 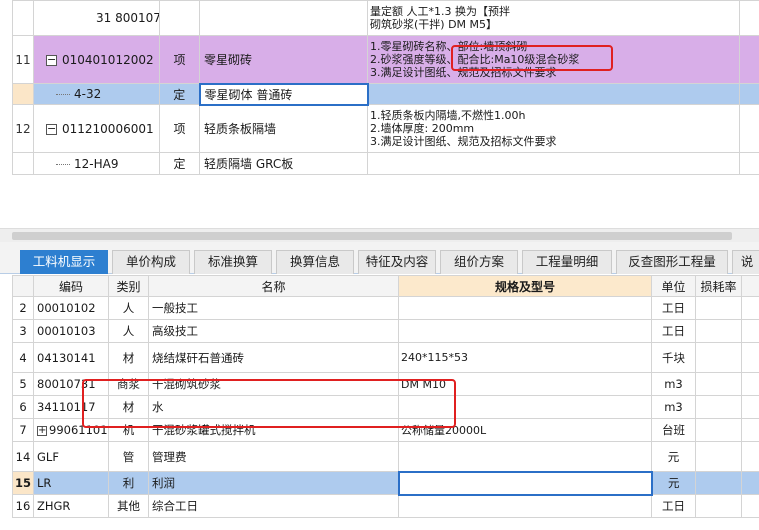 I want to click on cell-name: 水, so click(x=273, y=407).